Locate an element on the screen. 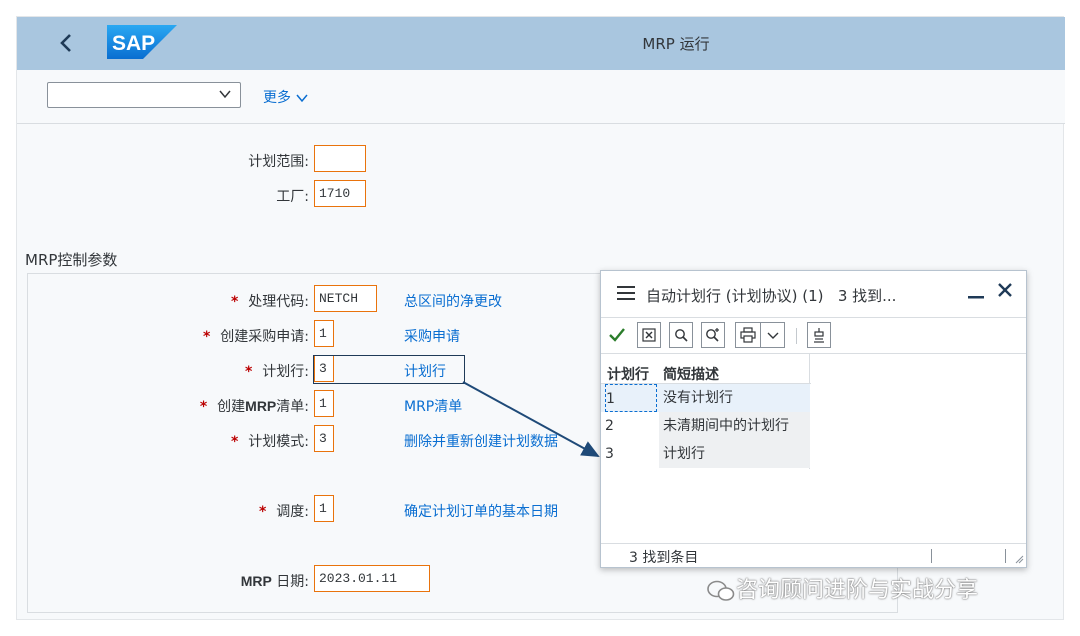 The width and height of the screenshot is (1080, 636). status-bar: 3 找到条目 is located at coordinates (813, 555).